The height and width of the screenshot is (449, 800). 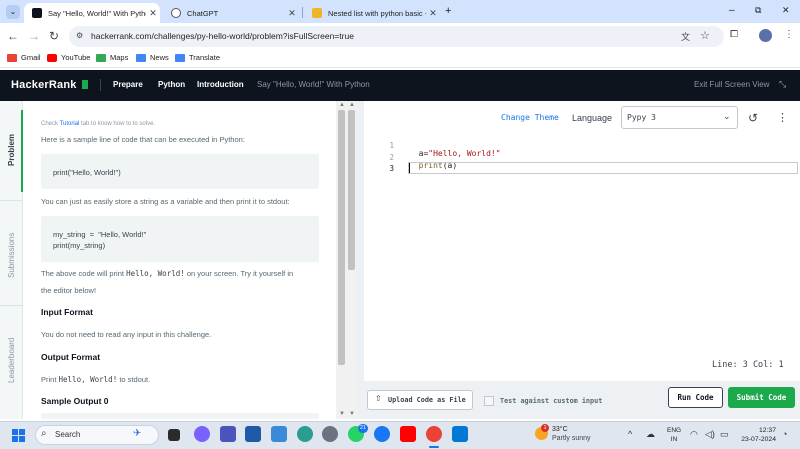 What do you see at coordinates (705, 35) in the screenshot?
I see `bookmark-star-icon: ☆` at bounding box center [705, 35].